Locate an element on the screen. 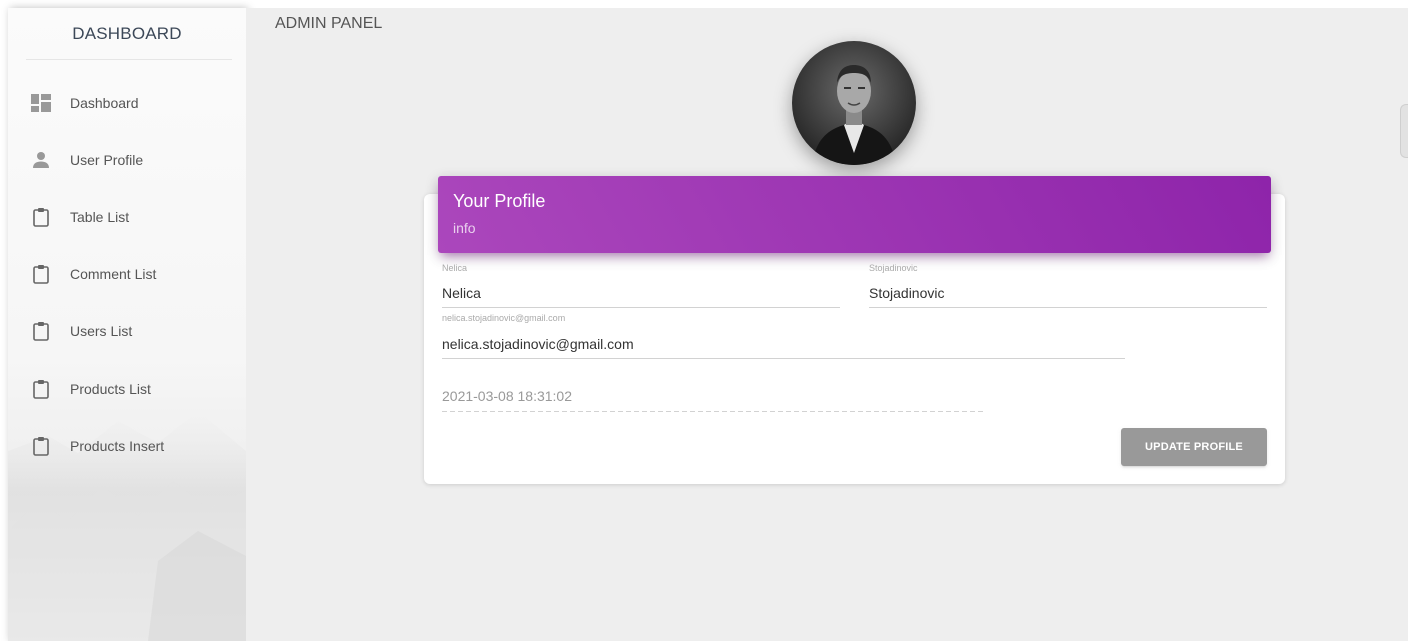  first-name-input: Nelica is located at coordinates (461, 293).